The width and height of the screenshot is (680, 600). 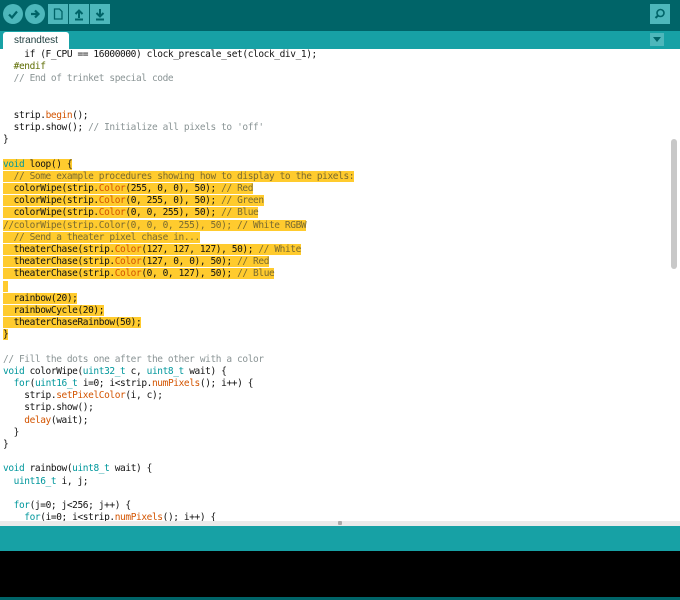 What do you see at coordinates (35, 14) in the screenshot?
I see `upload-button` at bounding box center [35, 14].